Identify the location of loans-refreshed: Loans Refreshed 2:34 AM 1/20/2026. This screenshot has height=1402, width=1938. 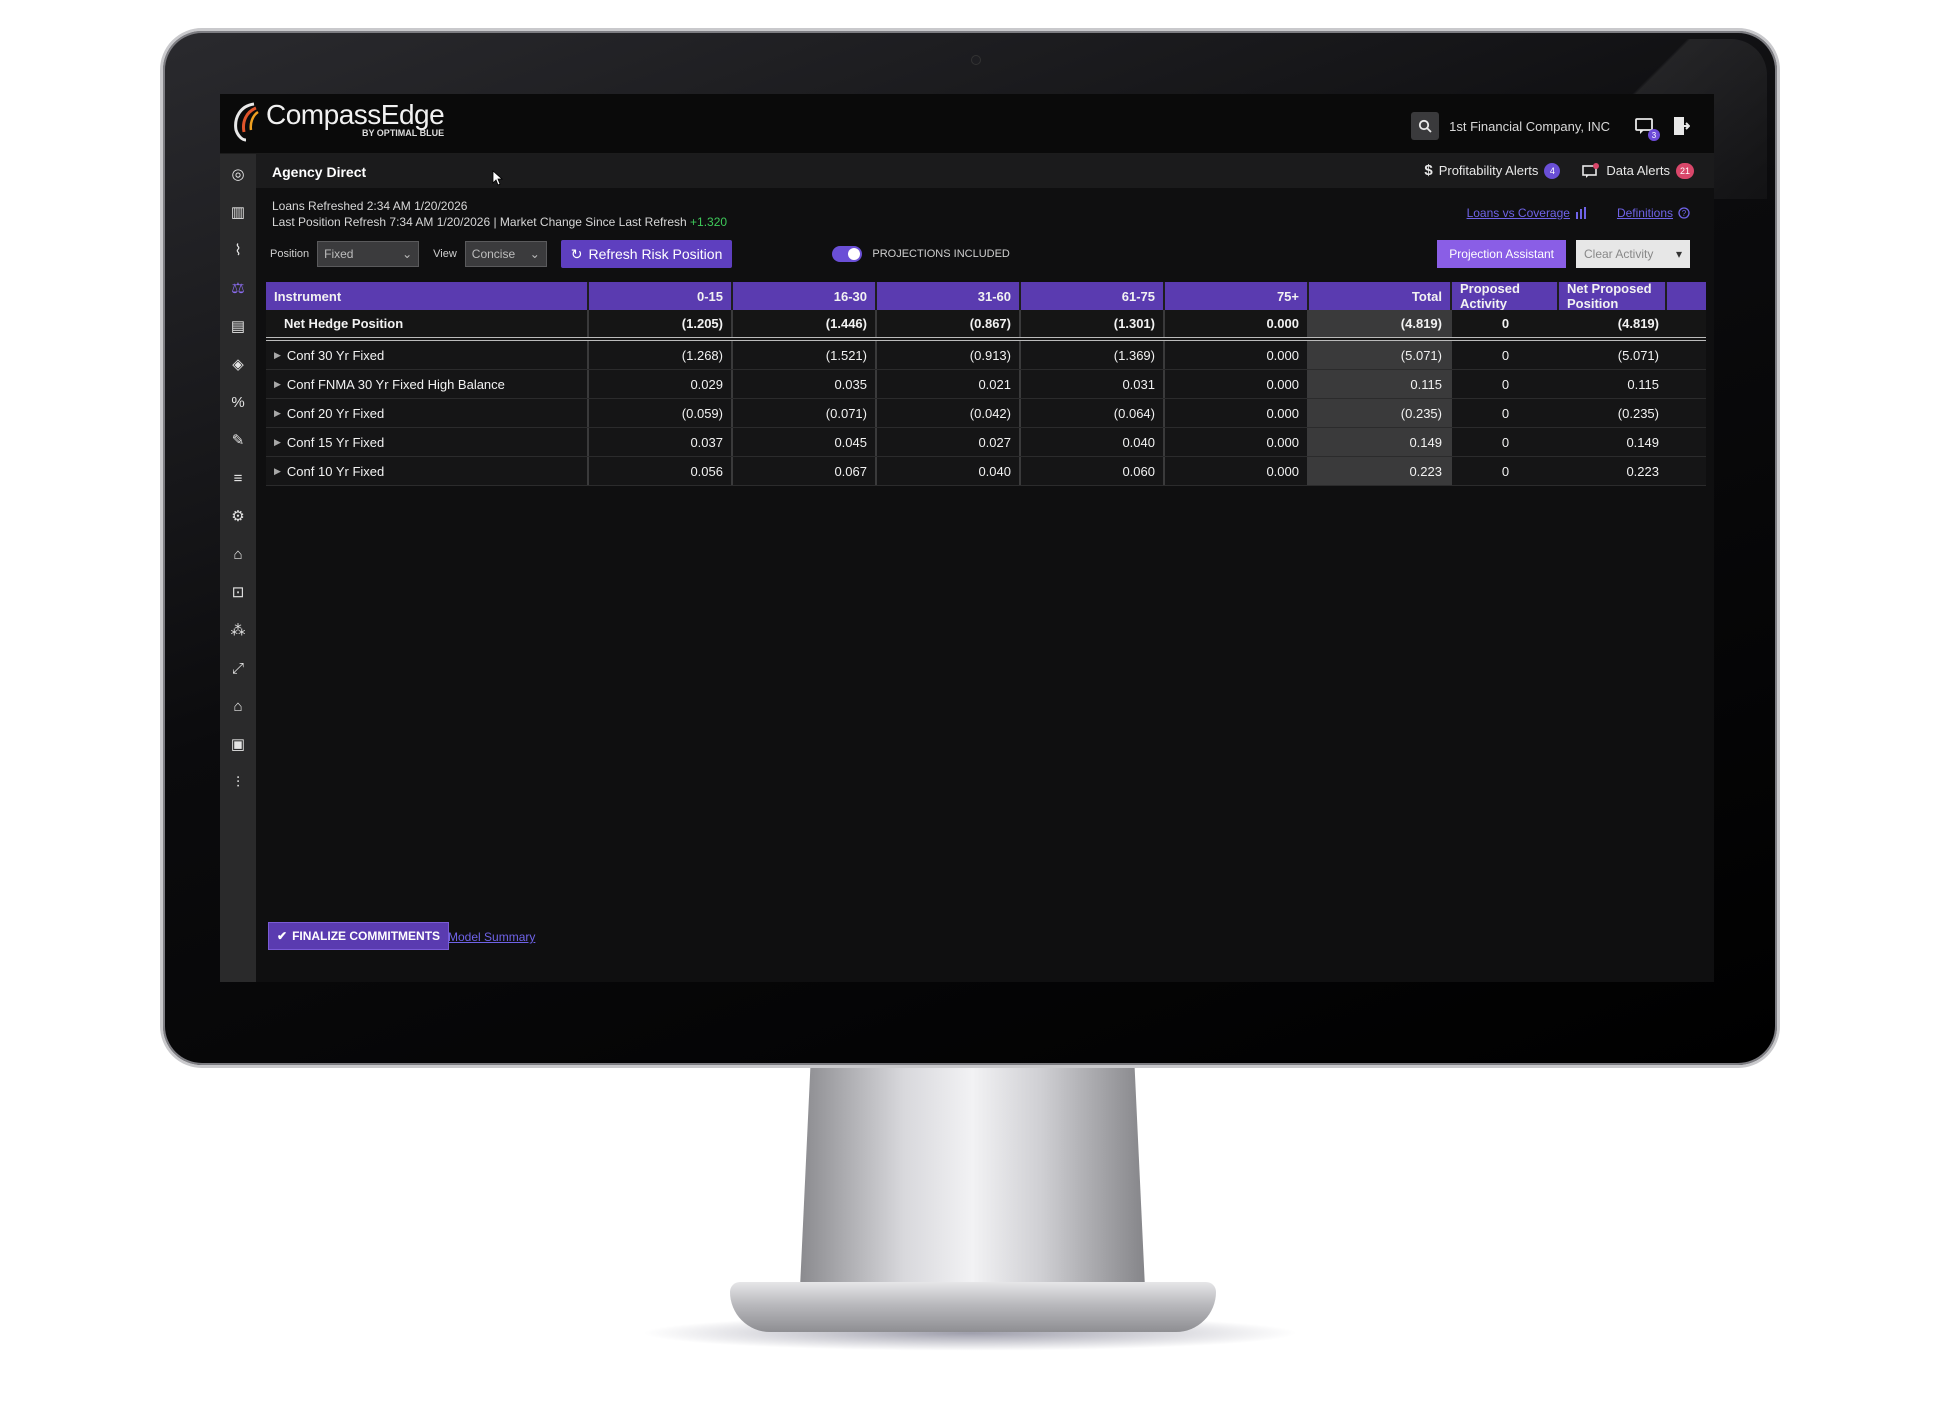
(370, 206).